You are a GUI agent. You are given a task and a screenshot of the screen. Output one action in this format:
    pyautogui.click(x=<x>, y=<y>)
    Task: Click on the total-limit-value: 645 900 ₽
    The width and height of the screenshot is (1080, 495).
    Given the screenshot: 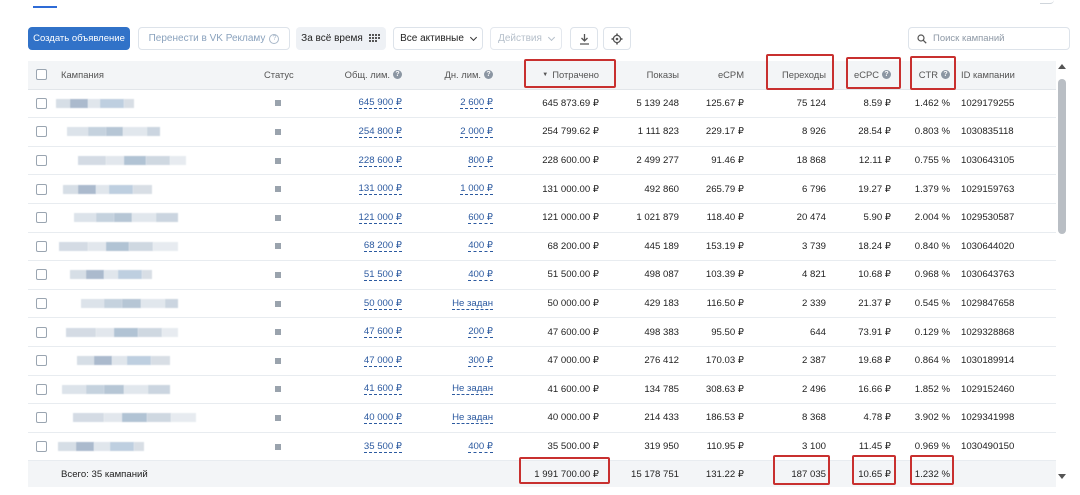 What is the action you would take?
    pyautogui.click(x=380, y=103)
    